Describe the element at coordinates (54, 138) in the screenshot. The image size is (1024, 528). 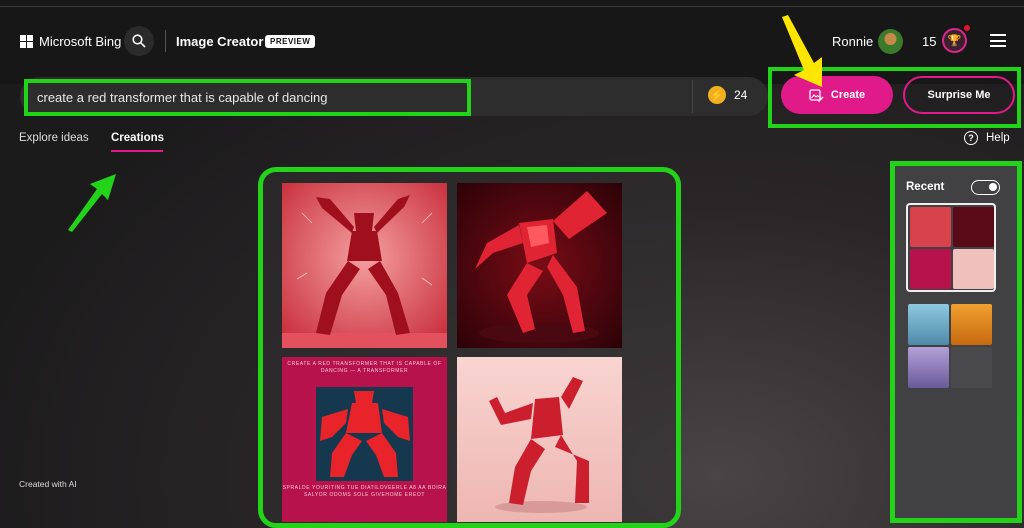
I see `tab-explore-ideas: Explore ideas` at that location.